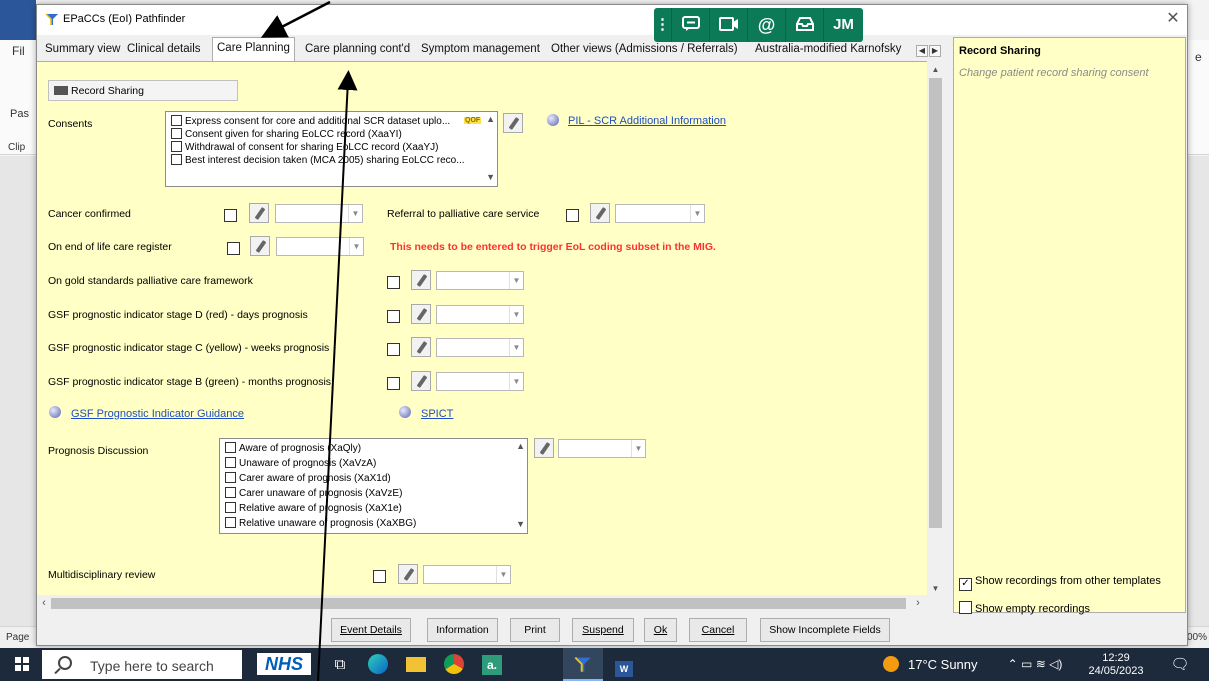 This screenshot has width=1209, height=681. What do you see at coordinates (371, 630) in the screenshot?
I see `event-details-button: Event Details` at bounding box center [371, 630].